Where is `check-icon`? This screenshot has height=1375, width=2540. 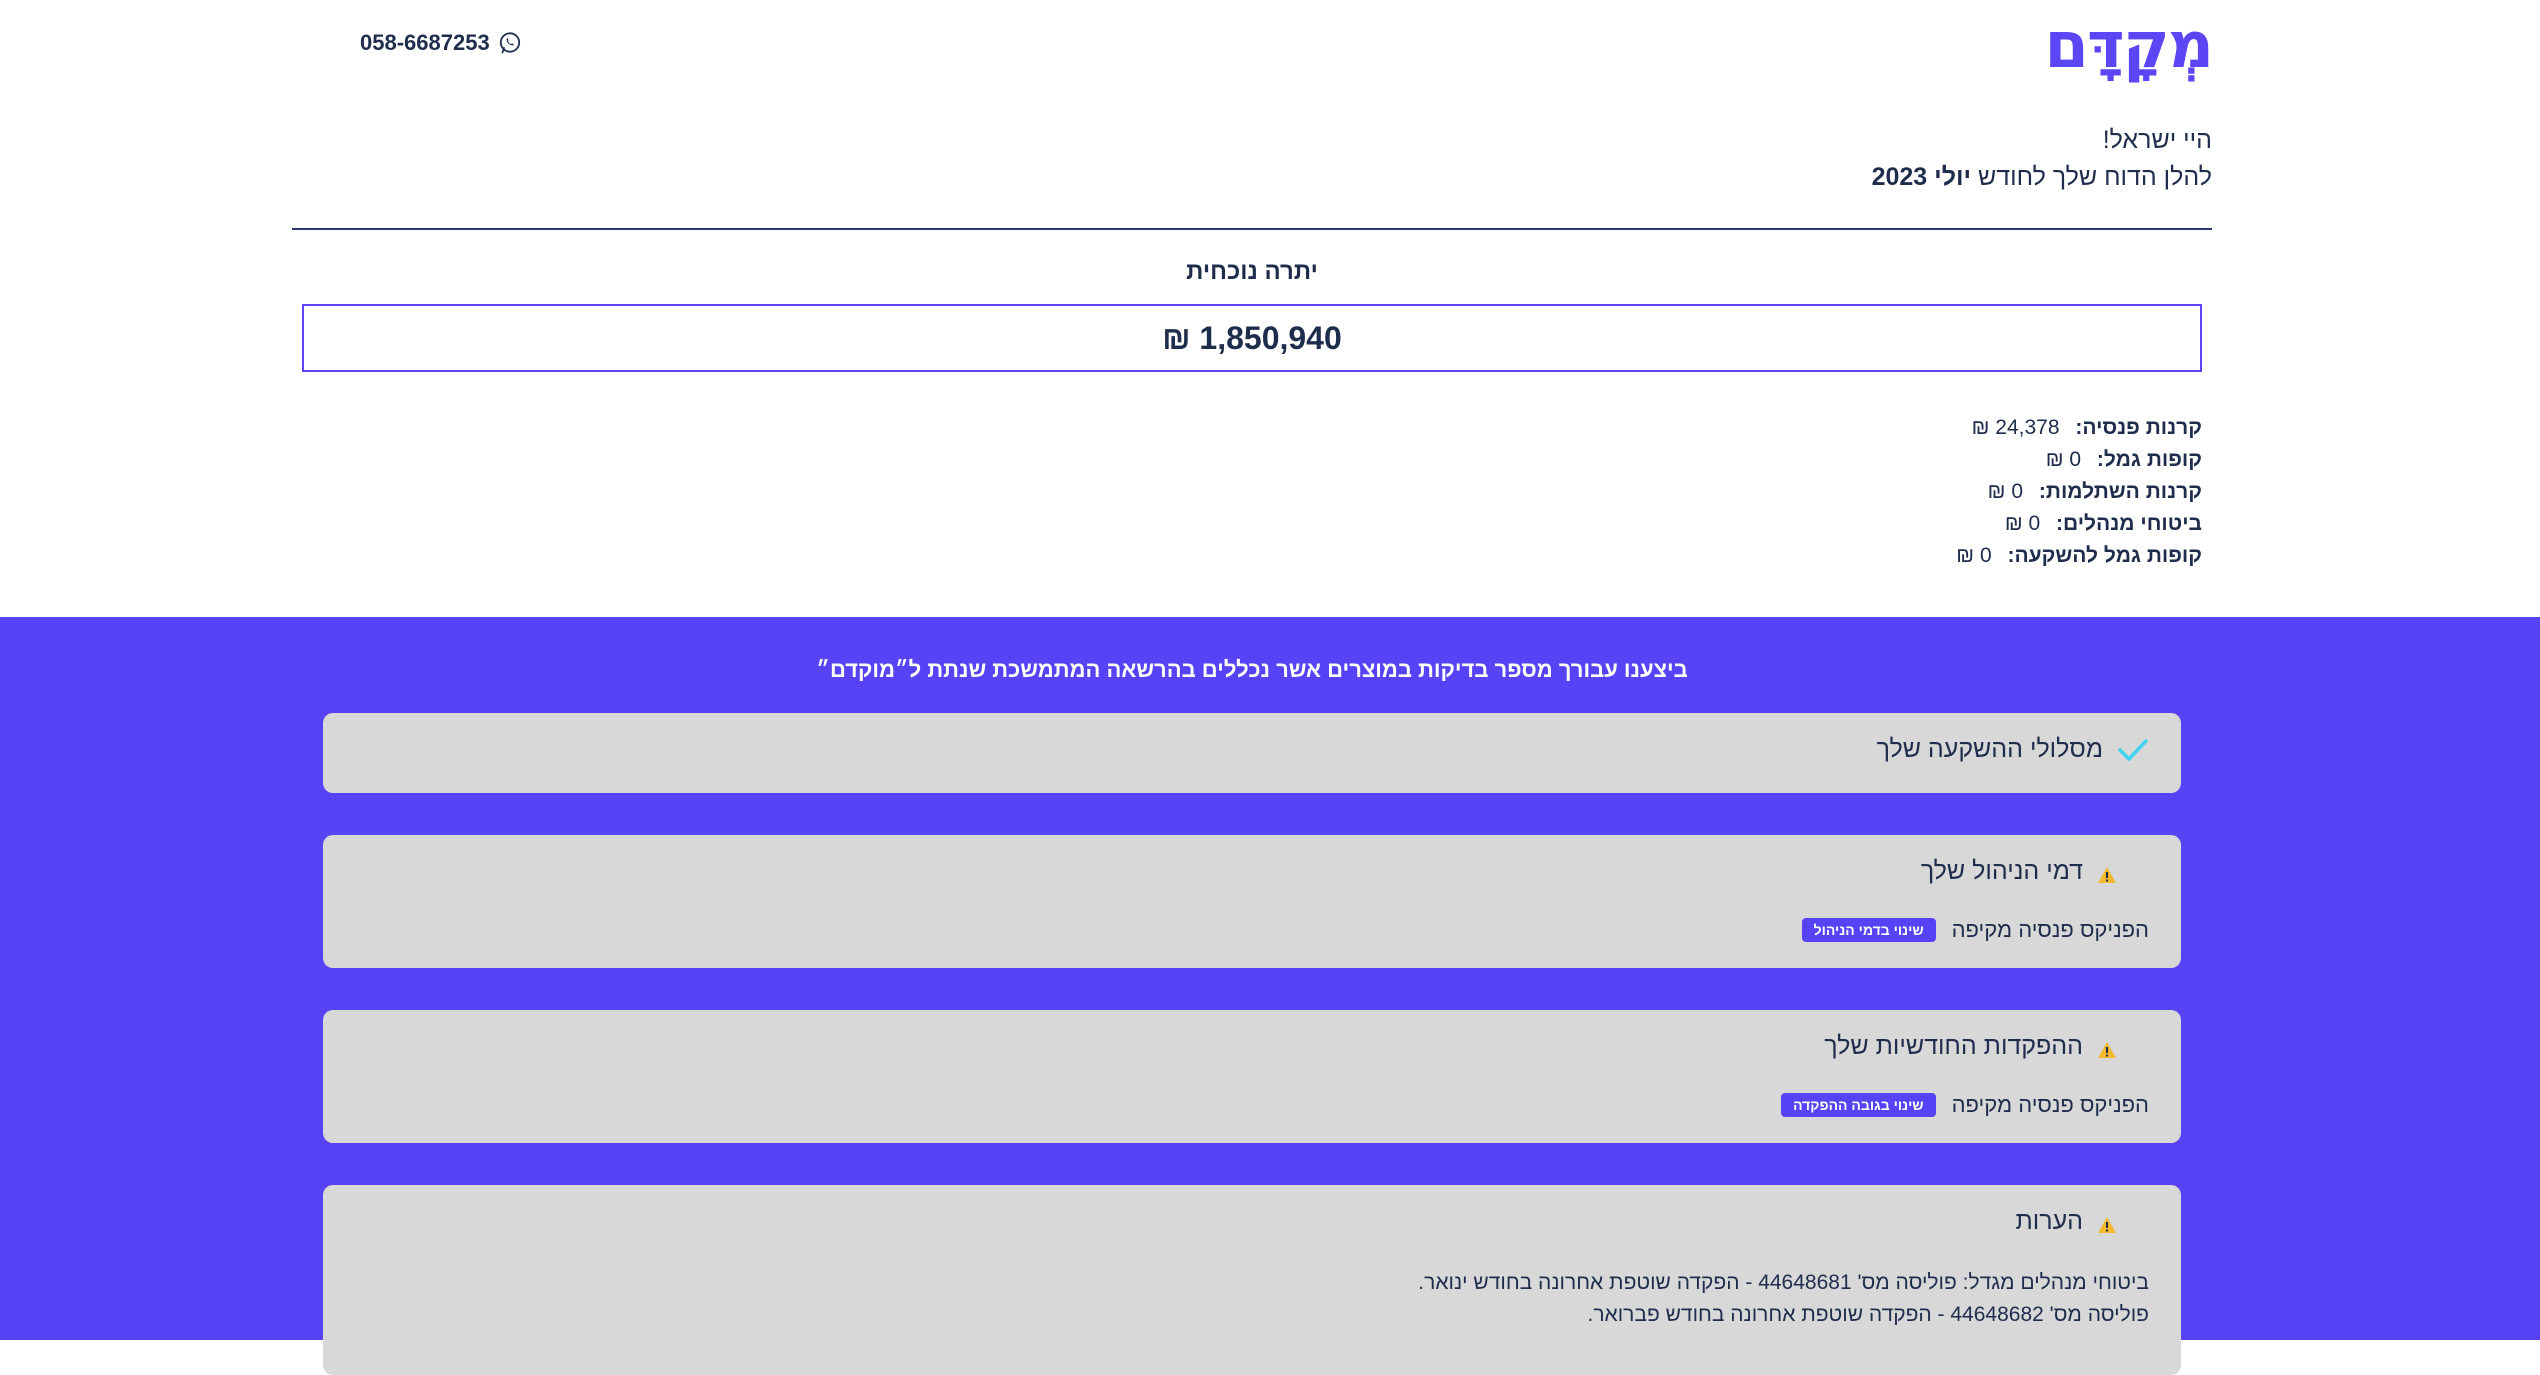 check-icon is located at coordinates (2133, 749).